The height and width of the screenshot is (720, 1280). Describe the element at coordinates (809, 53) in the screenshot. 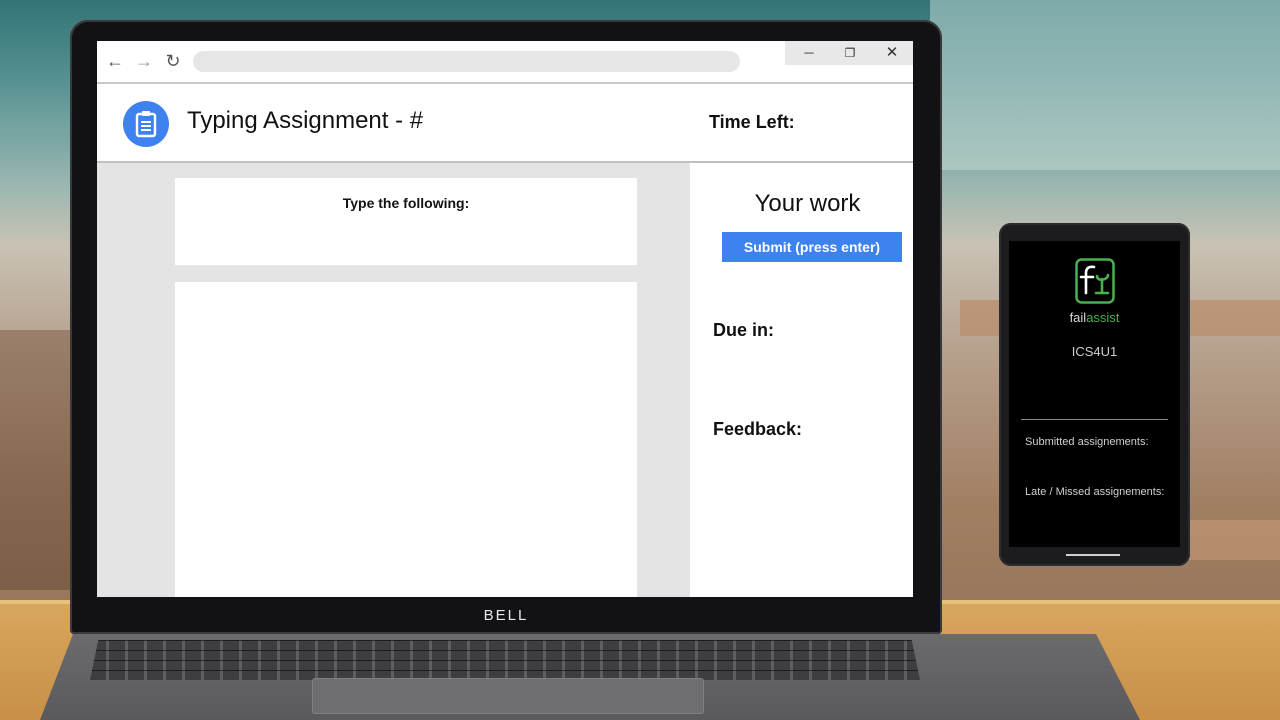

I see `minimize-icon: ─` at that location.